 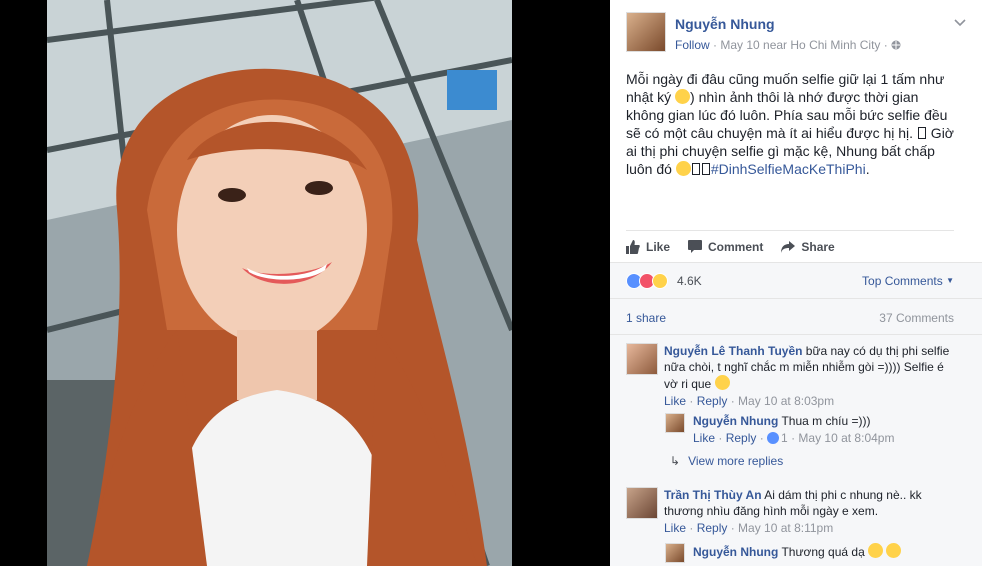 I want to click on follow-link: Follow, so click(x=692, y=45).